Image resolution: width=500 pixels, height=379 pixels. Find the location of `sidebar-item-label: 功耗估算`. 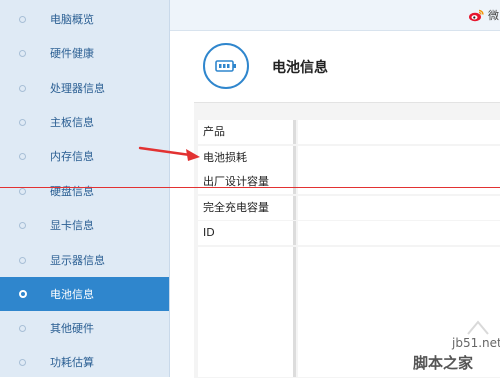

sidebar-item-label: 功耗估算 is located at coordinates (72, 362).